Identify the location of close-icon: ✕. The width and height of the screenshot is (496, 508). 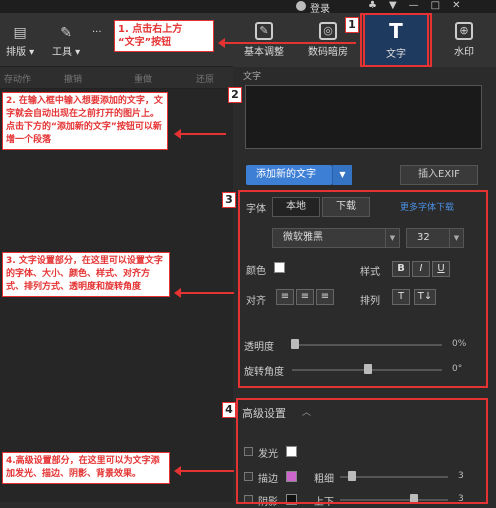
(462, 5).